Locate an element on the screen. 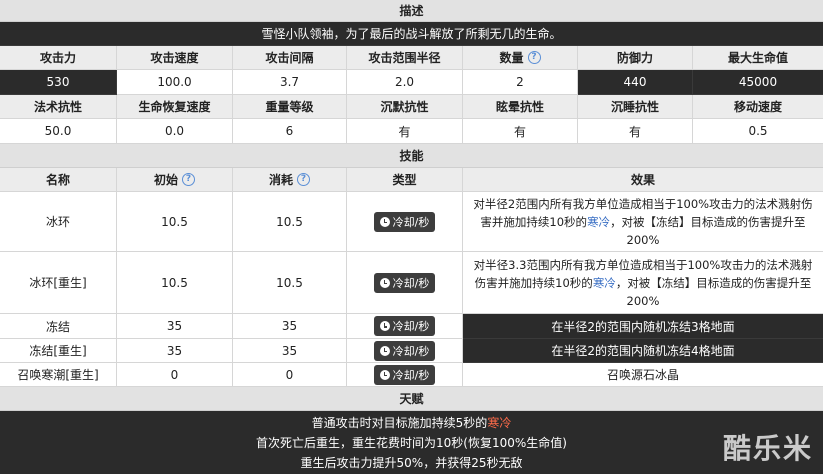 The image size is (823, 474). value-count: 2 is located at coordinates (520, 82).